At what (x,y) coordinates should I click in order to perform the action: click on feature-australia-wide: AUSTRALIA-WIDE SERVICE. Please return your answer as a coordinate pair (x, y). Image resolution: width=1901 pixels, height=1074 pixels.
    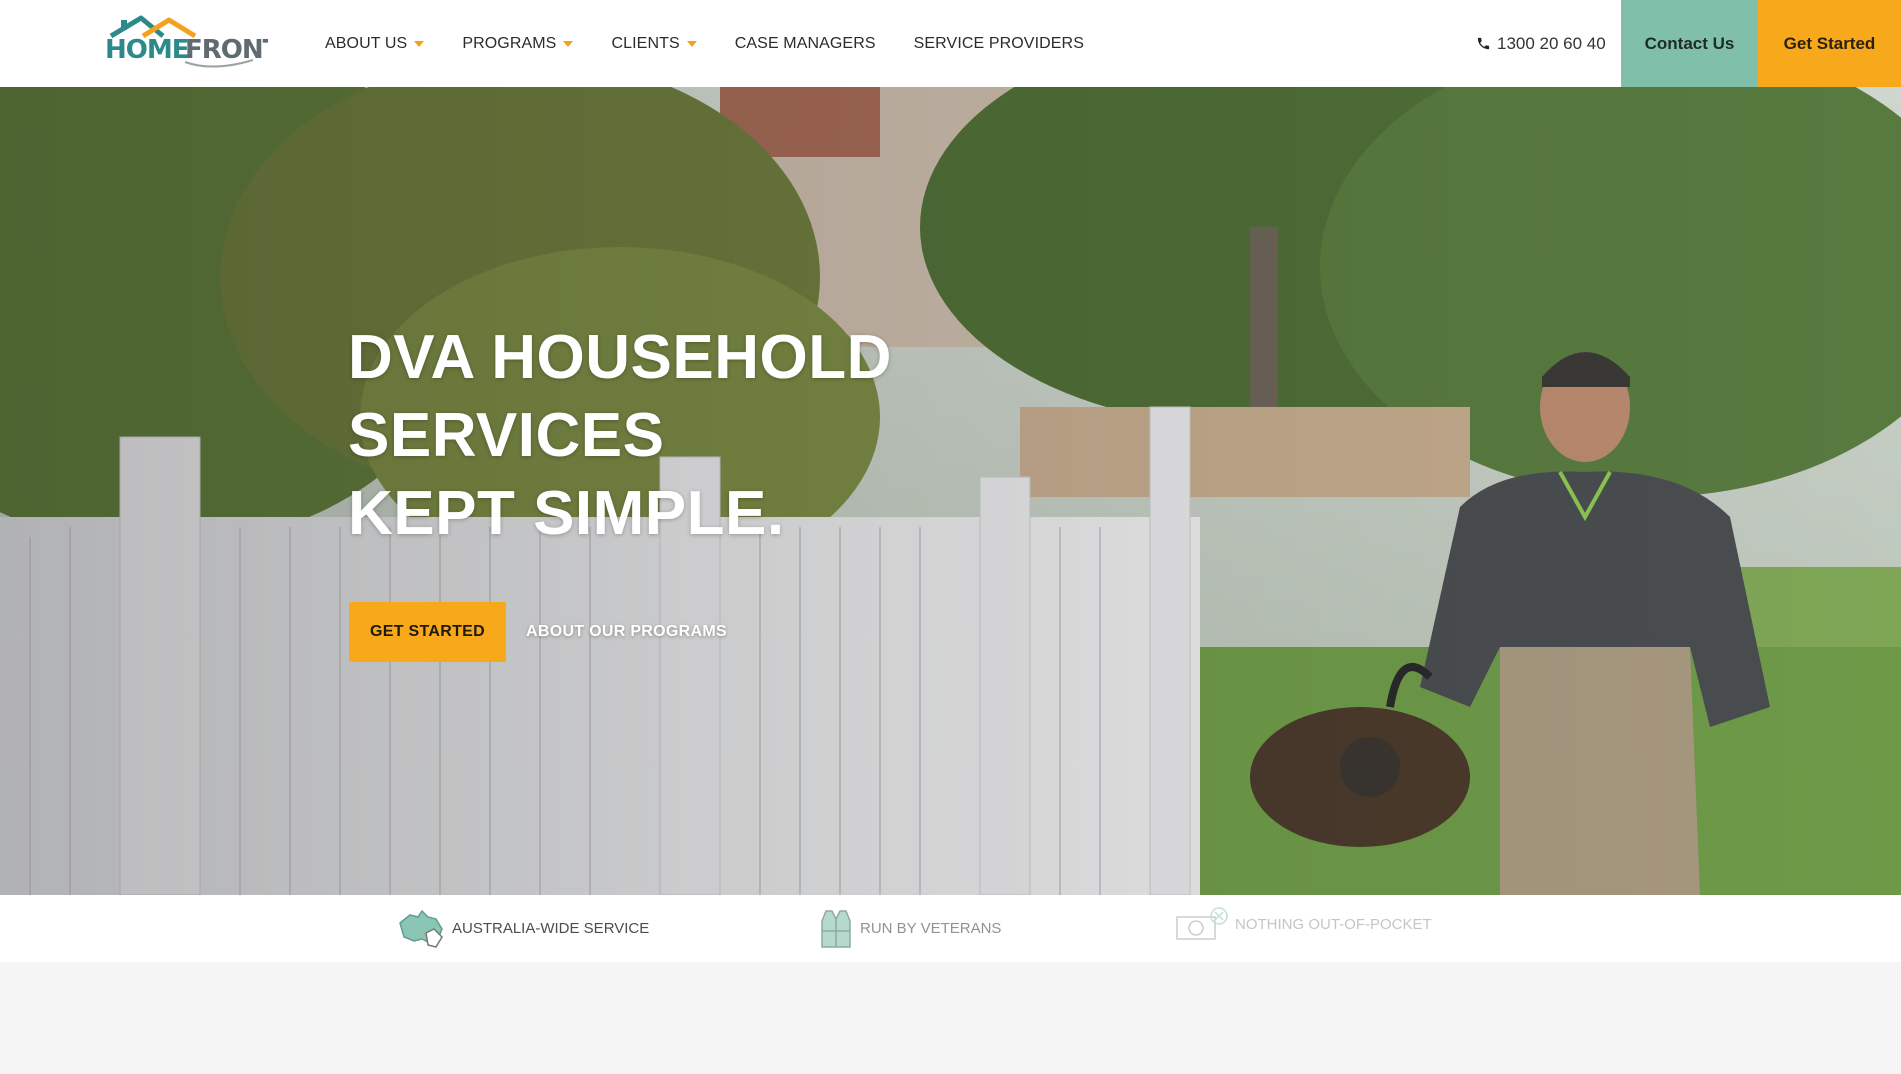
    Looking at the image, I should click on (522, 928).